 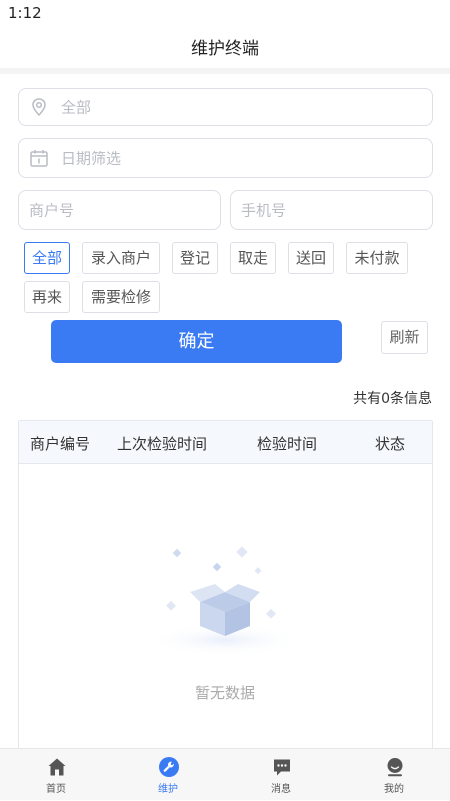 I want to click on tab-home: 首页, so click(x=56, y=775).